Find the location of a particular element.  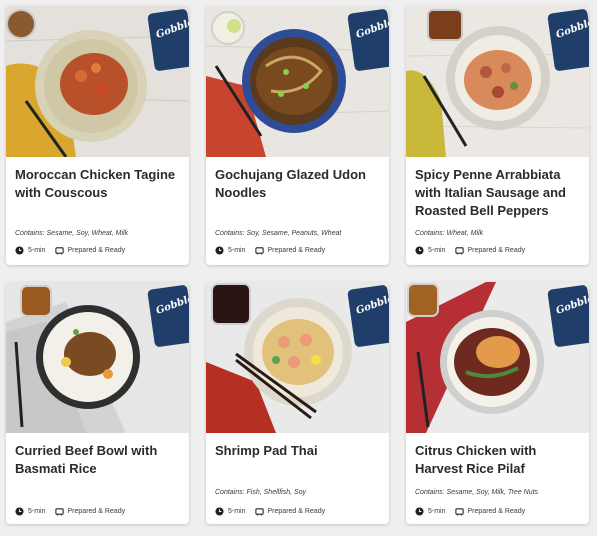

allergen-text: Contains: Soy, Sesame, Peanuts, Wheat is located at coordinates (278, 233).